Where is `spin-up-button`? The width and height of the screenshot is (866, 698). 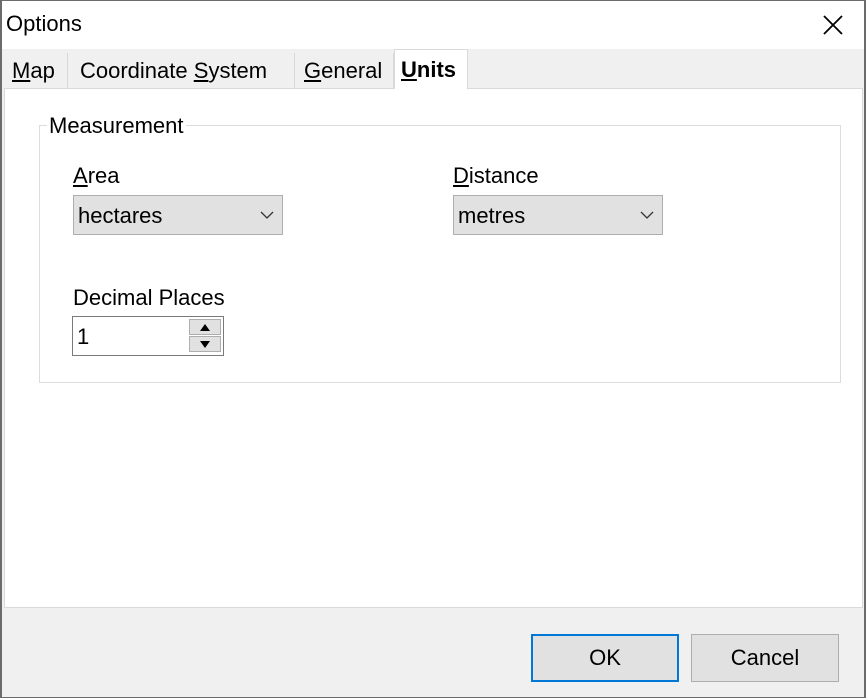 spin-up-button is located at coordinates (205, 327).